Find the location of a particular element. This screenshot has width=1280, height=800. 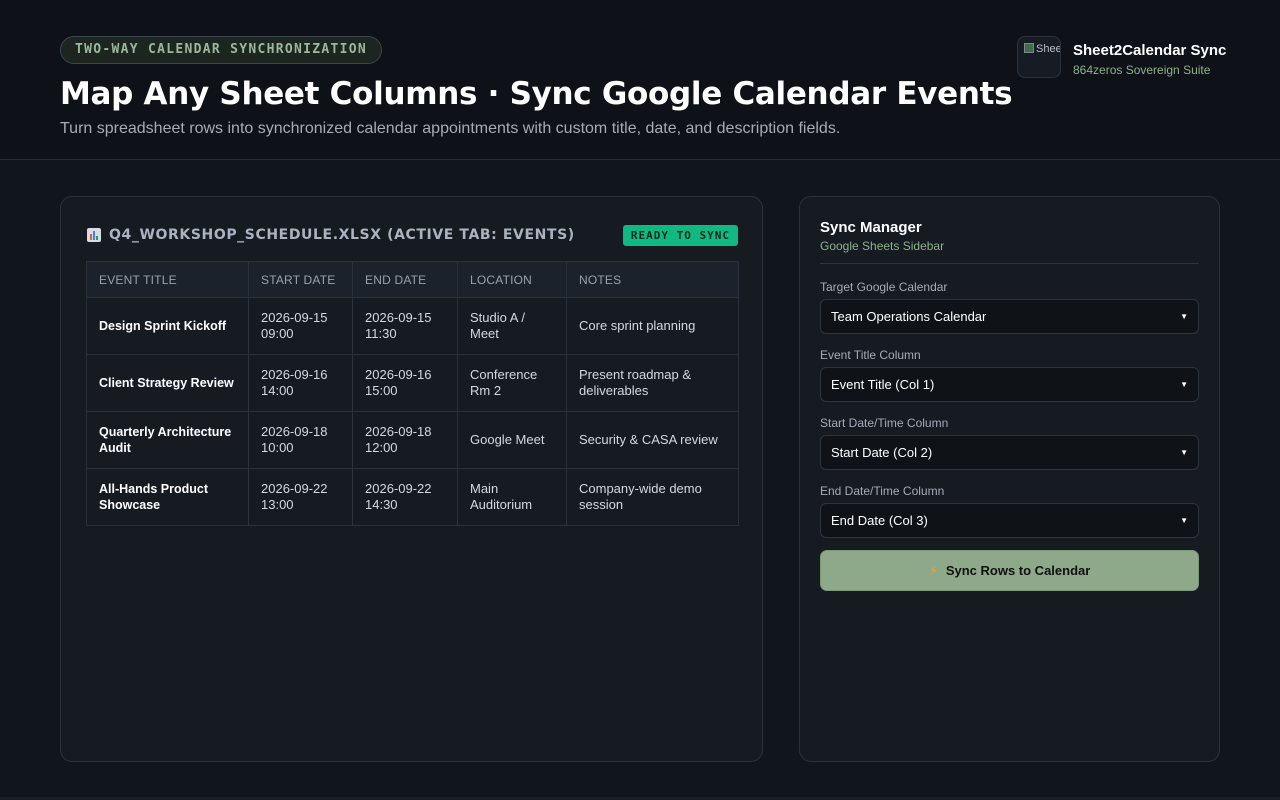

cell-event-title: Quarterly Architecture Audit is located at coordinates (167, 440).